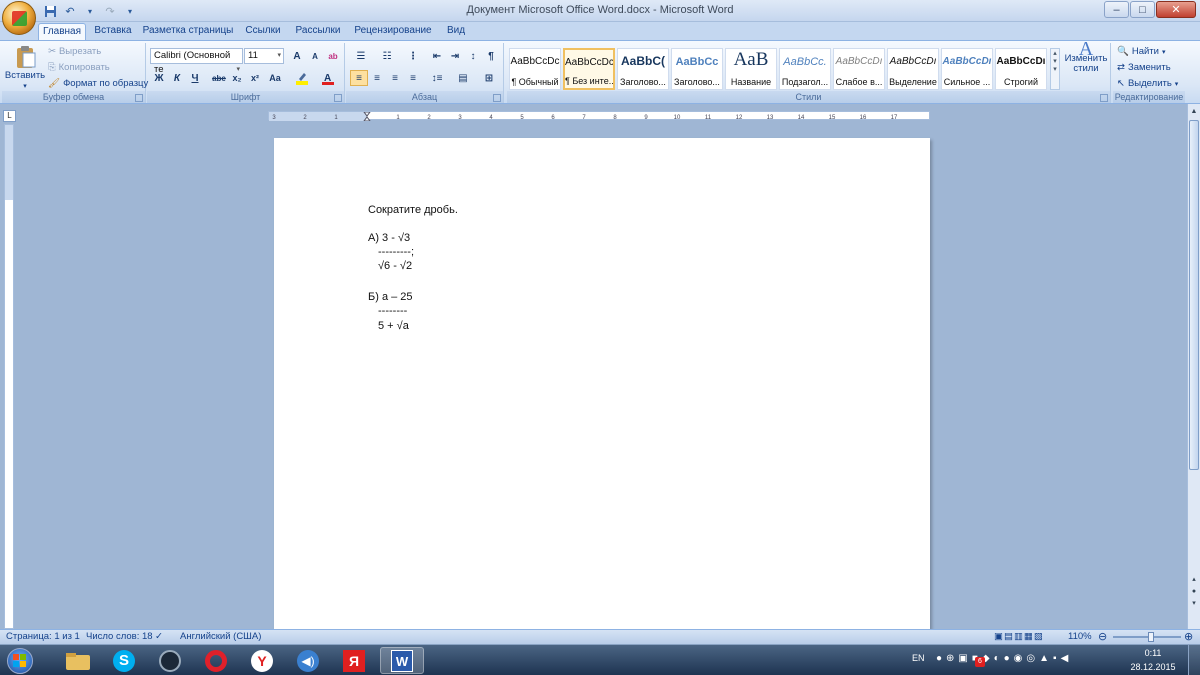 The width and height of the screenshot is (1200, 675). I want to click on tab-view: Вид, so click(456, 31).